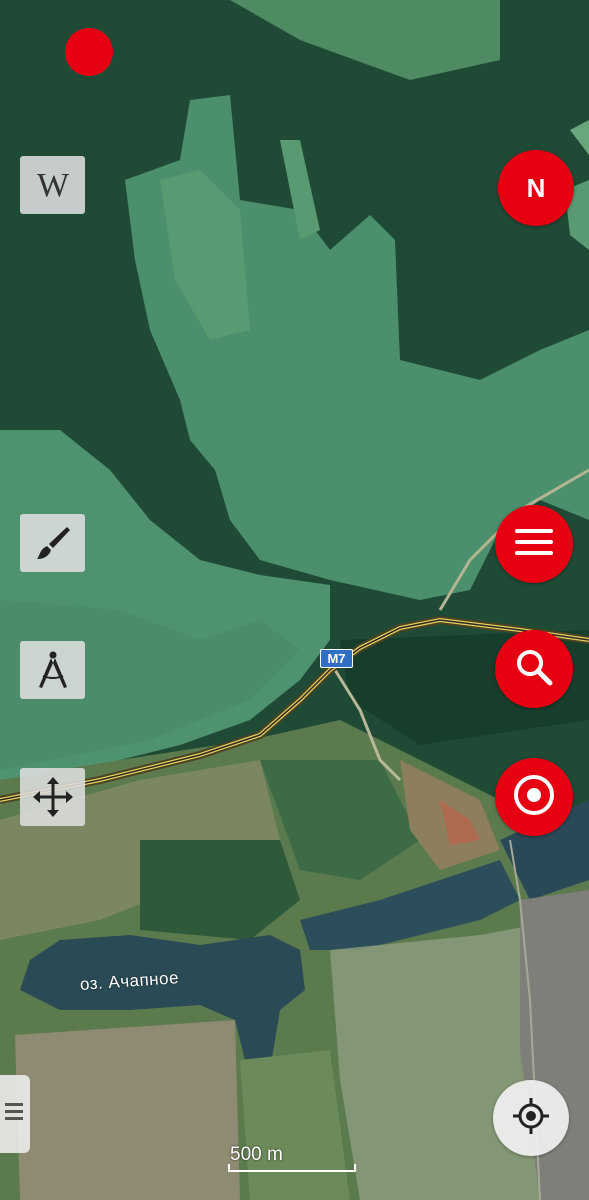  I want to click on menu-button, so click(534, 544).